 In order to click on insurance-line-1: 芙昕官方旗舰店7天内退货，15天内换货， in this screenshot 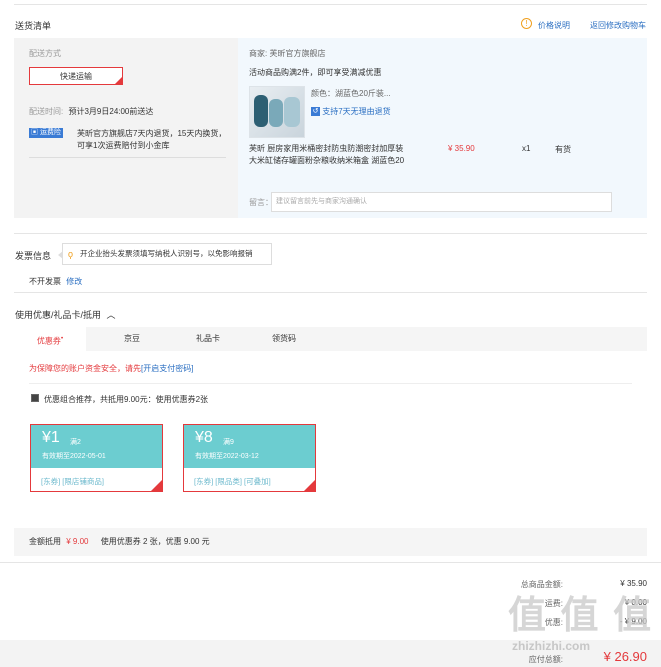, I will do `click(152, 133)`.